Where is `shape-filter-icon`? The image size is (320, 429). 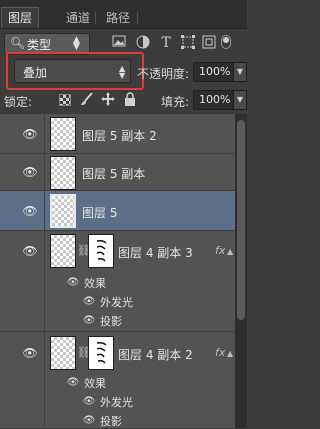
shape-filter-icon is located at coordinates (188, 43).